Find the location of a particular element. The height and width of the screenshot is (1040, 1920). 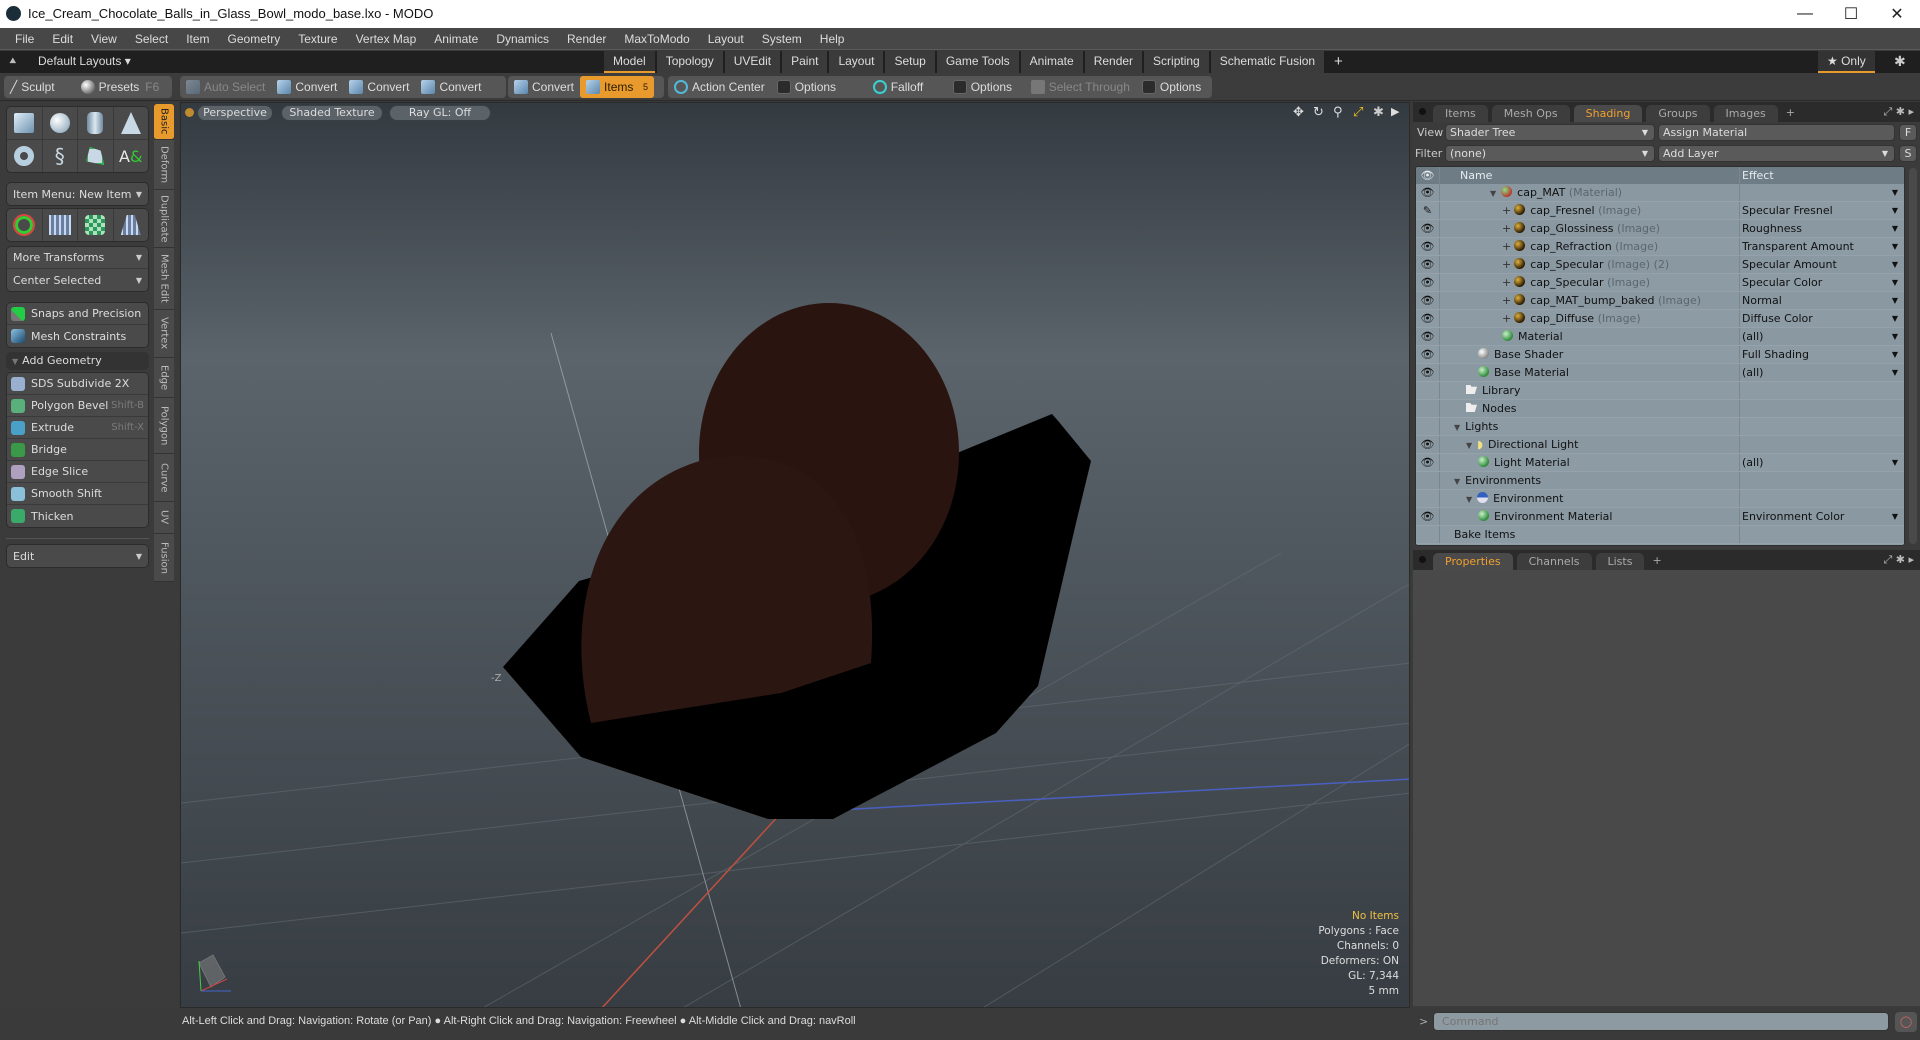

tree-row: 👁 ▼ ◗ Directional Light is located at coordinates (1660, 445).